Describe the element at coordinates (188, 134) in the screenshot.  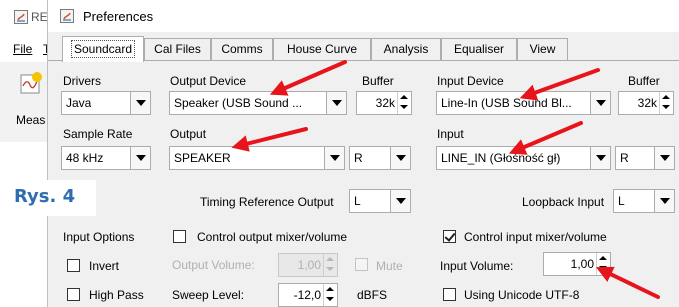
I see `output-label: Output` at that location.